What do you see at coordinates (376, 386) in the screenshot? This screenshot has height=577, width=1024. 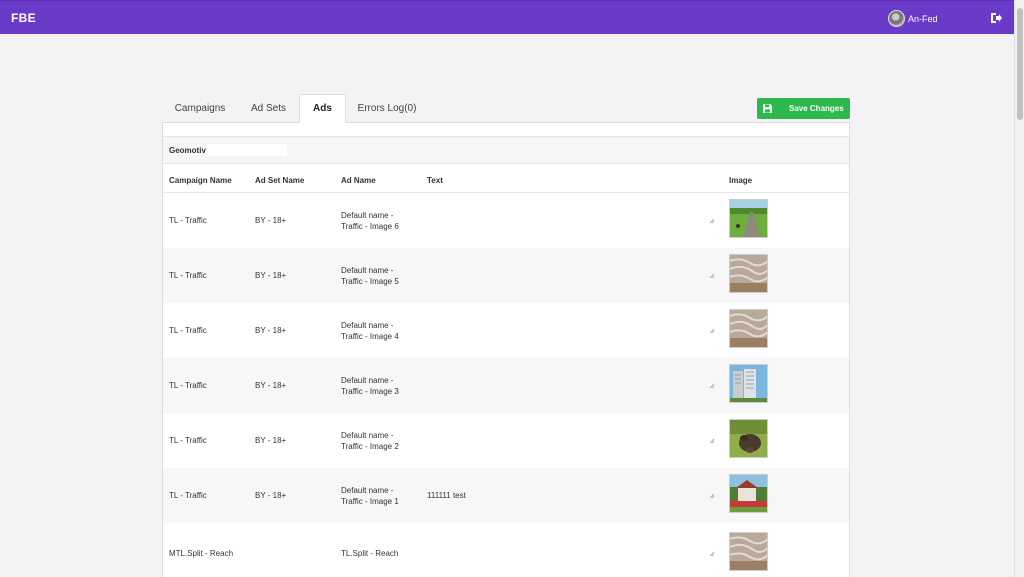 I see `cell-ad-name: Default name - Traffic - Image 3` at bounding box center [376, 386].